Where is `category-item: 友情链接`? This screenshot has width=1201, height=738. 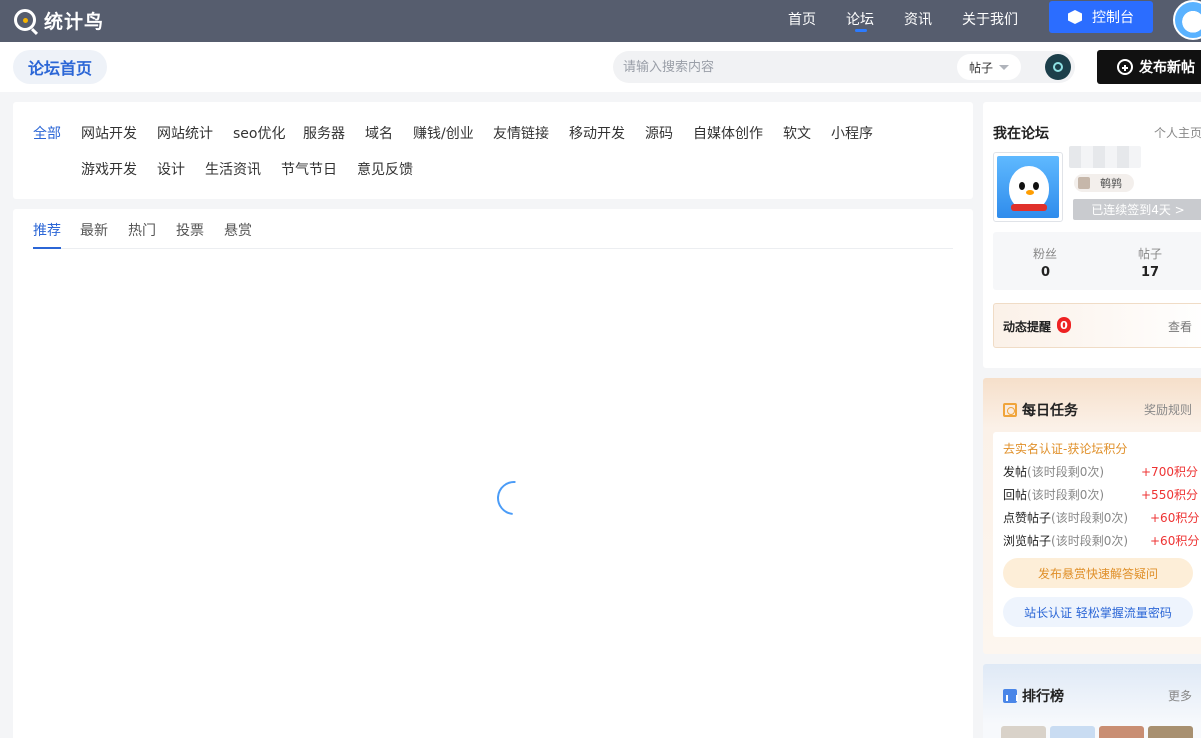
category-item: 友情链接 is located at coordinates (521, 133).